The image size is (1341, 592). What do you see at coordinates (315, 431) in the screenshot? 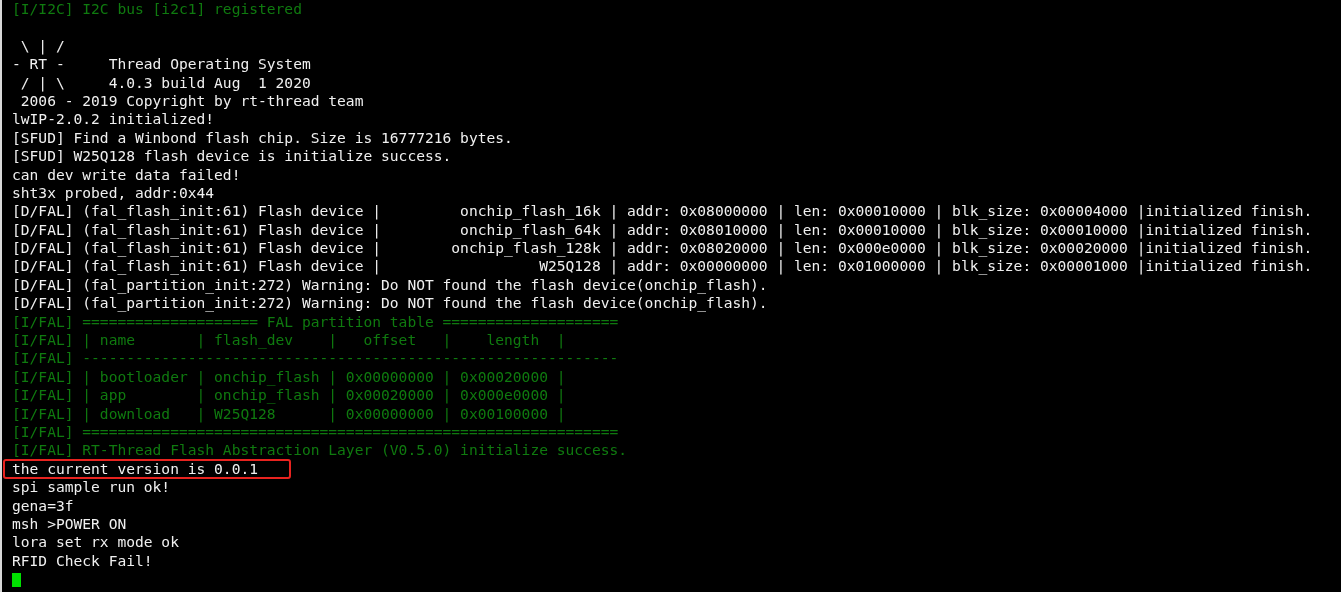
I see `log-line: [I/FAL] =============================================================` at bounding box center [315, 431].